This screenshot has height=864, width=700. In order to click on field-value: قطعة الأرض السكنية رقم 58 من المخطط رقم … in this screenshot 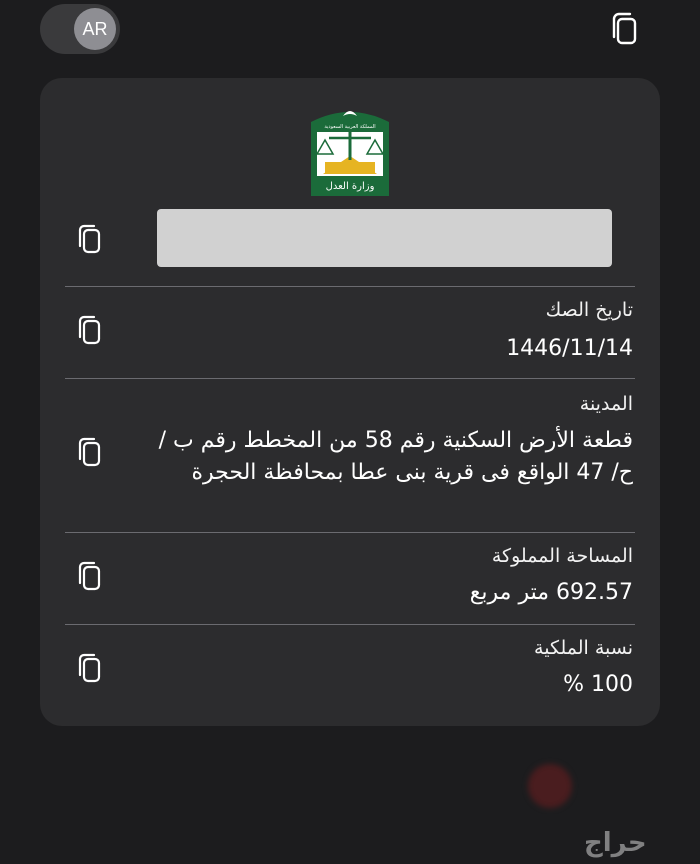, I will do `click(395, 456)`.